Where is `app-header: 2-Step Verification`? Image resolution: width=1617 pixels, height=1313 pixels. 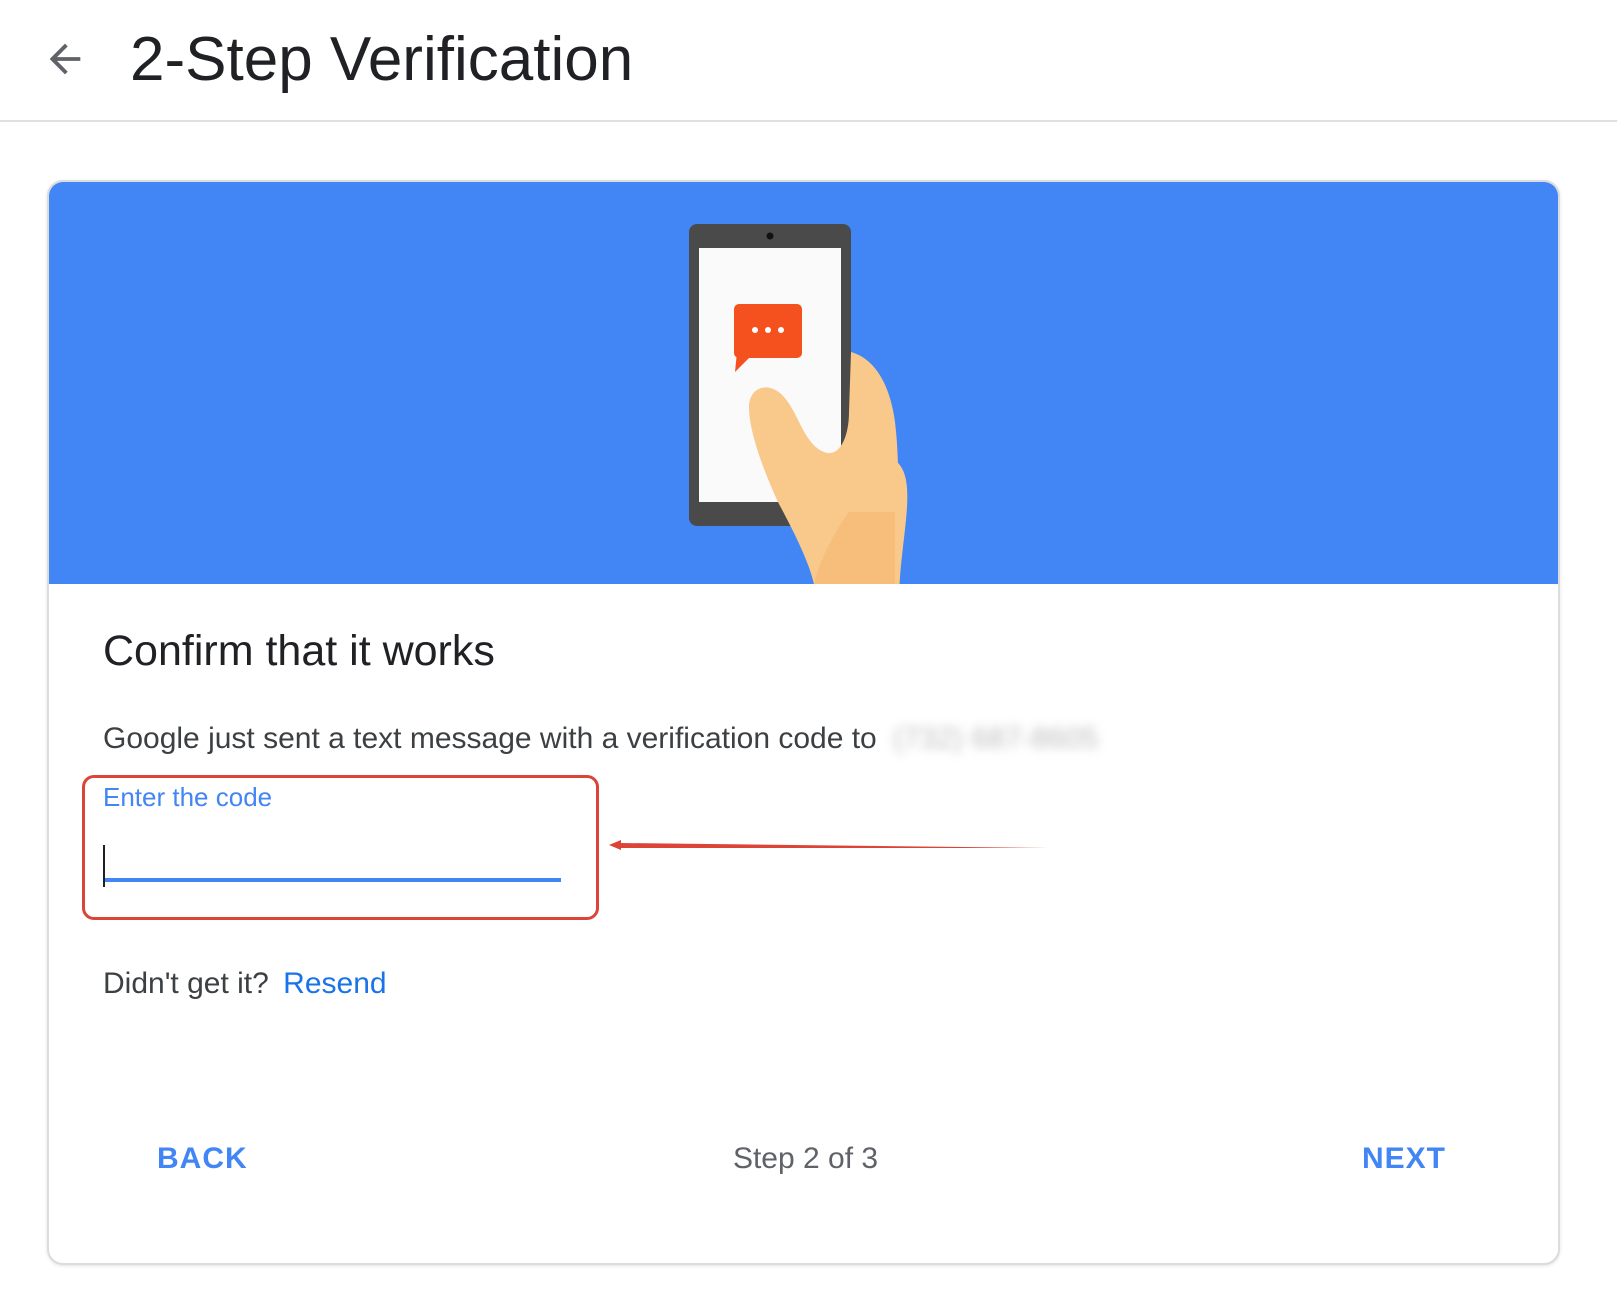 app-header: 2-Step Verification is located at coordinates (808, 61).